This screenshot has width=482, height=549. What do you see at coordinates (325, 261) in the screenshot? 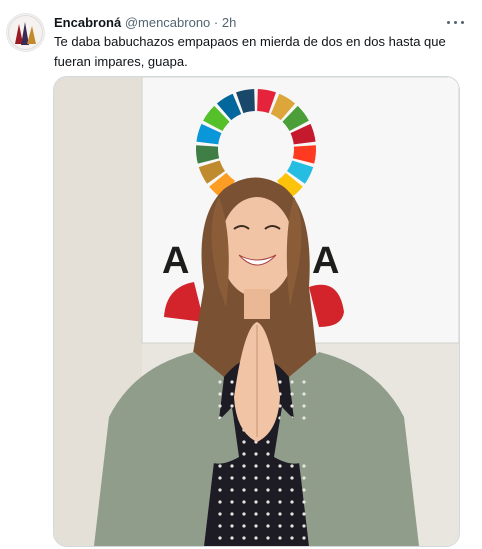
I see `poster-letter-right: A` at bounding box center [325, 261].